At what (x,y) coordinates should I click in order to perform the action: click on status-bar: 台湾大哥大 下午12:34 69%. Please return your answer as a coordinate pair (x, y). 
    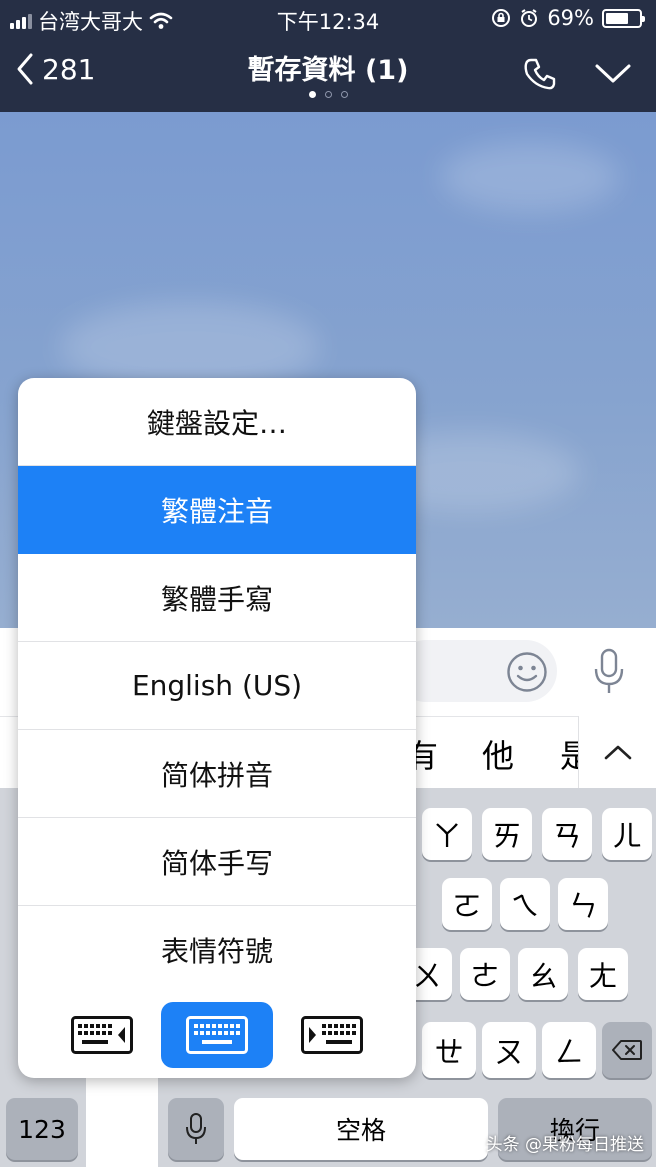
    Looking at the image, I should click on (328, 18).